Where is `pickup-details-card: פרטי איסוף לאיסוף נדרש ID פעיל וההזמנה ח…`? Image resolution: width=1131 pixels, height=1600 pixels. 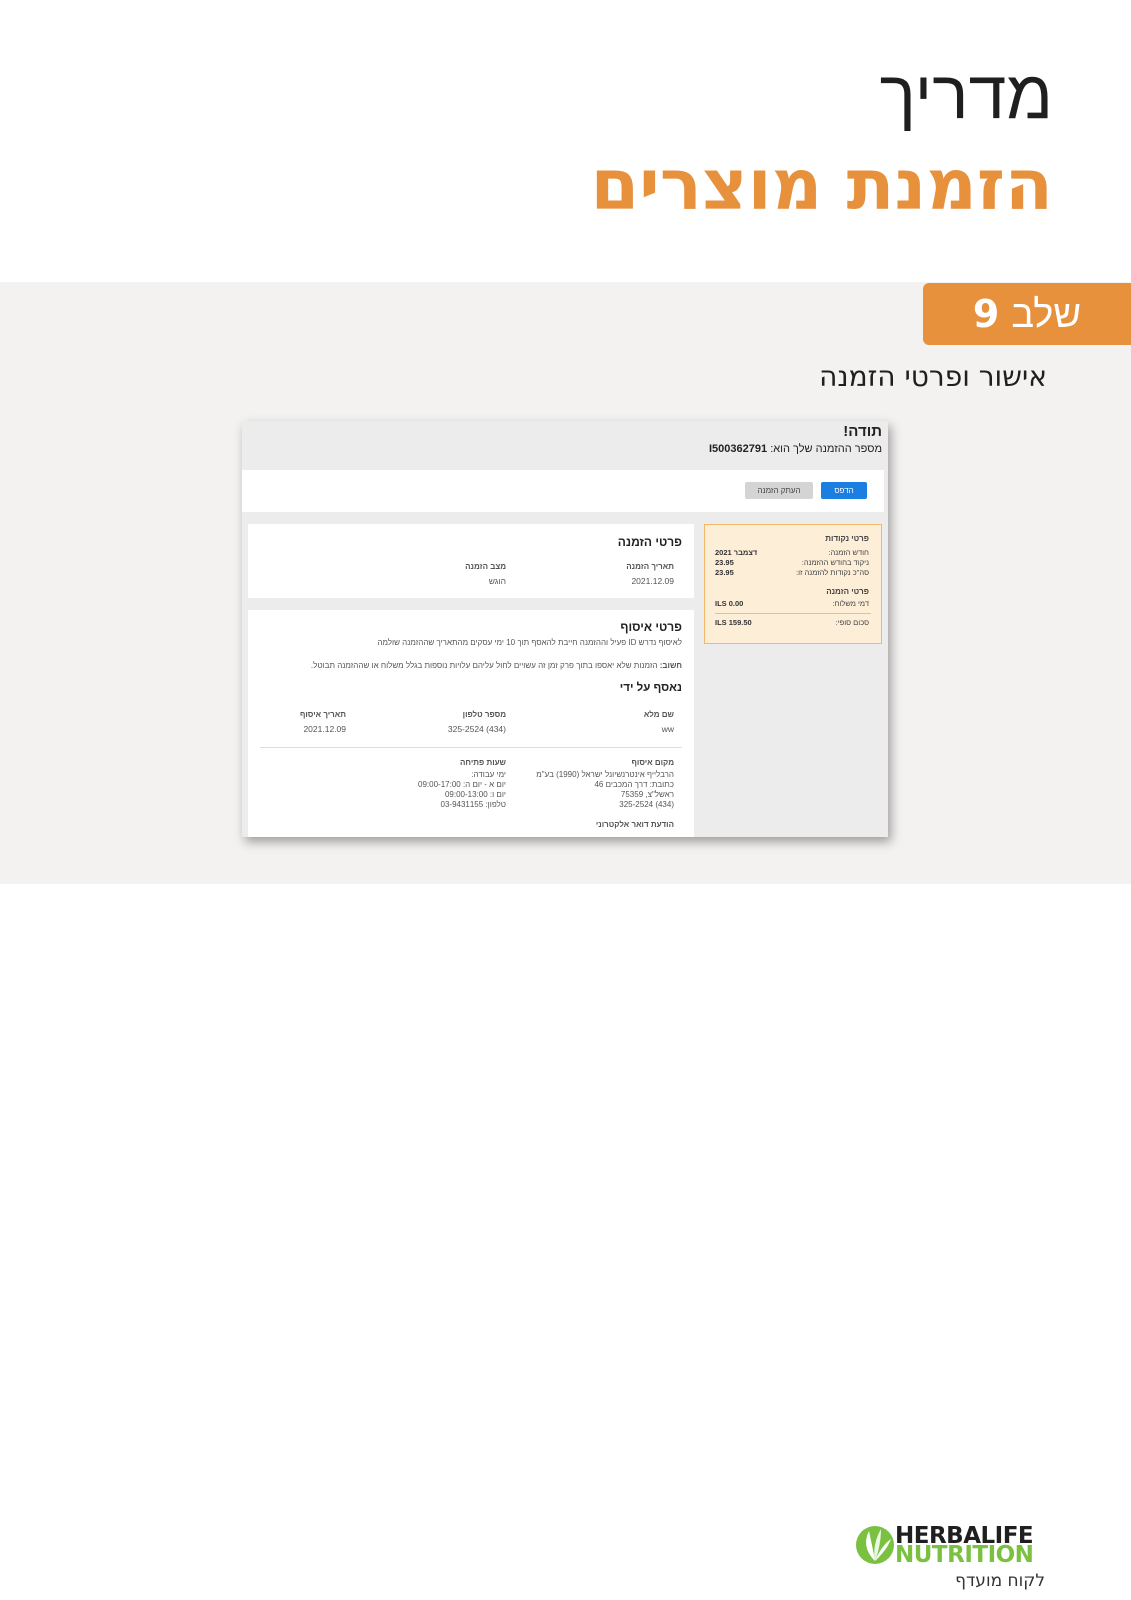
pickup-details-card: פרטי איסוף לאיסוף נדרש ID פעיל וההזמנה ח… is located at coordinates (471, 723).